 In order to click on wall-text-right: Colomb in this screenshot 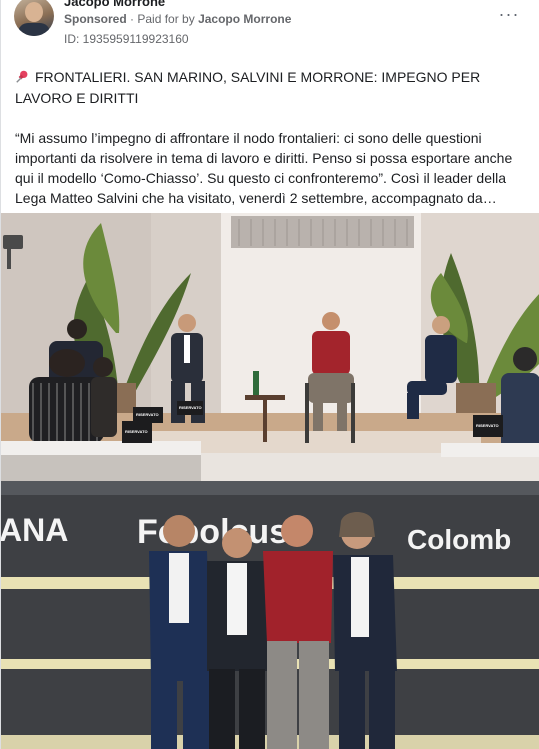, I will do `click(459, 539)`.